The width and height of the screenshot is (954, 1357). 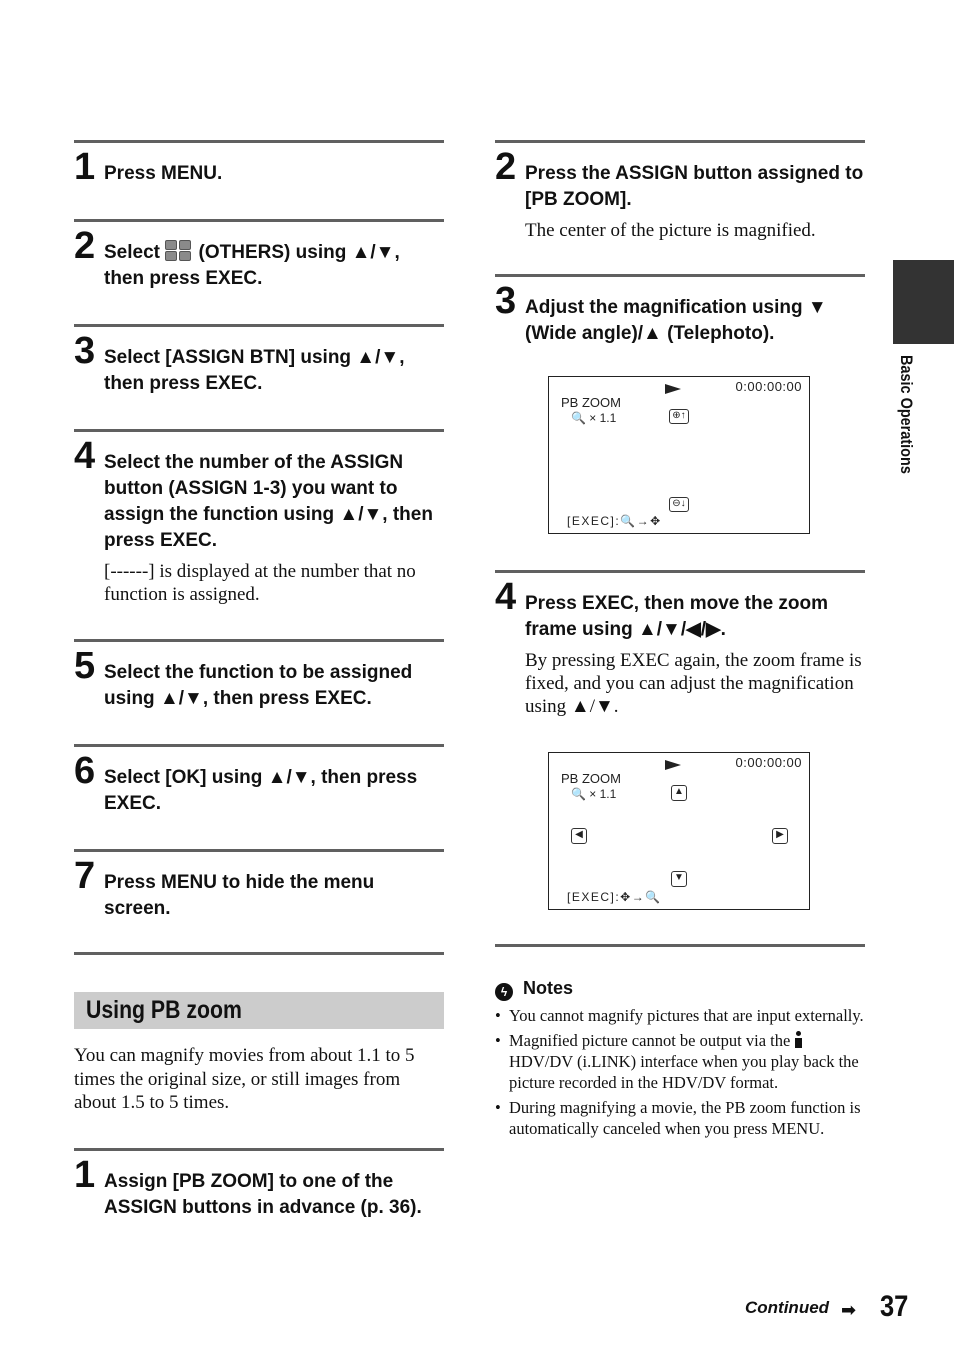 I want to click on move-left-button: ◀, so click(x=579, y=836).